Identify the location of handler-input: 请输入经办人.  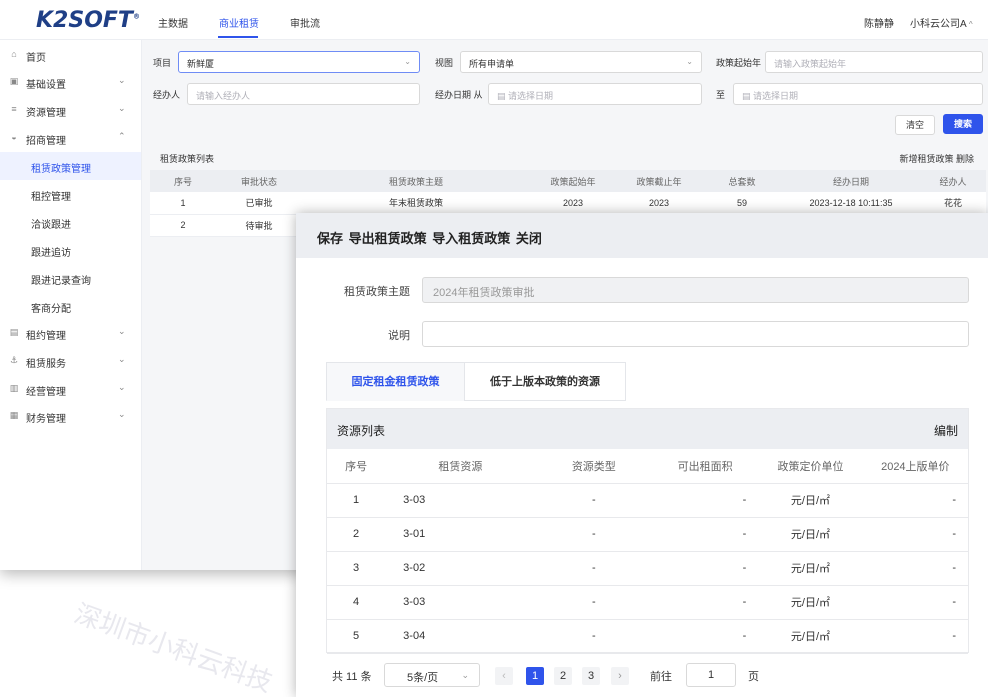
(303, 94).